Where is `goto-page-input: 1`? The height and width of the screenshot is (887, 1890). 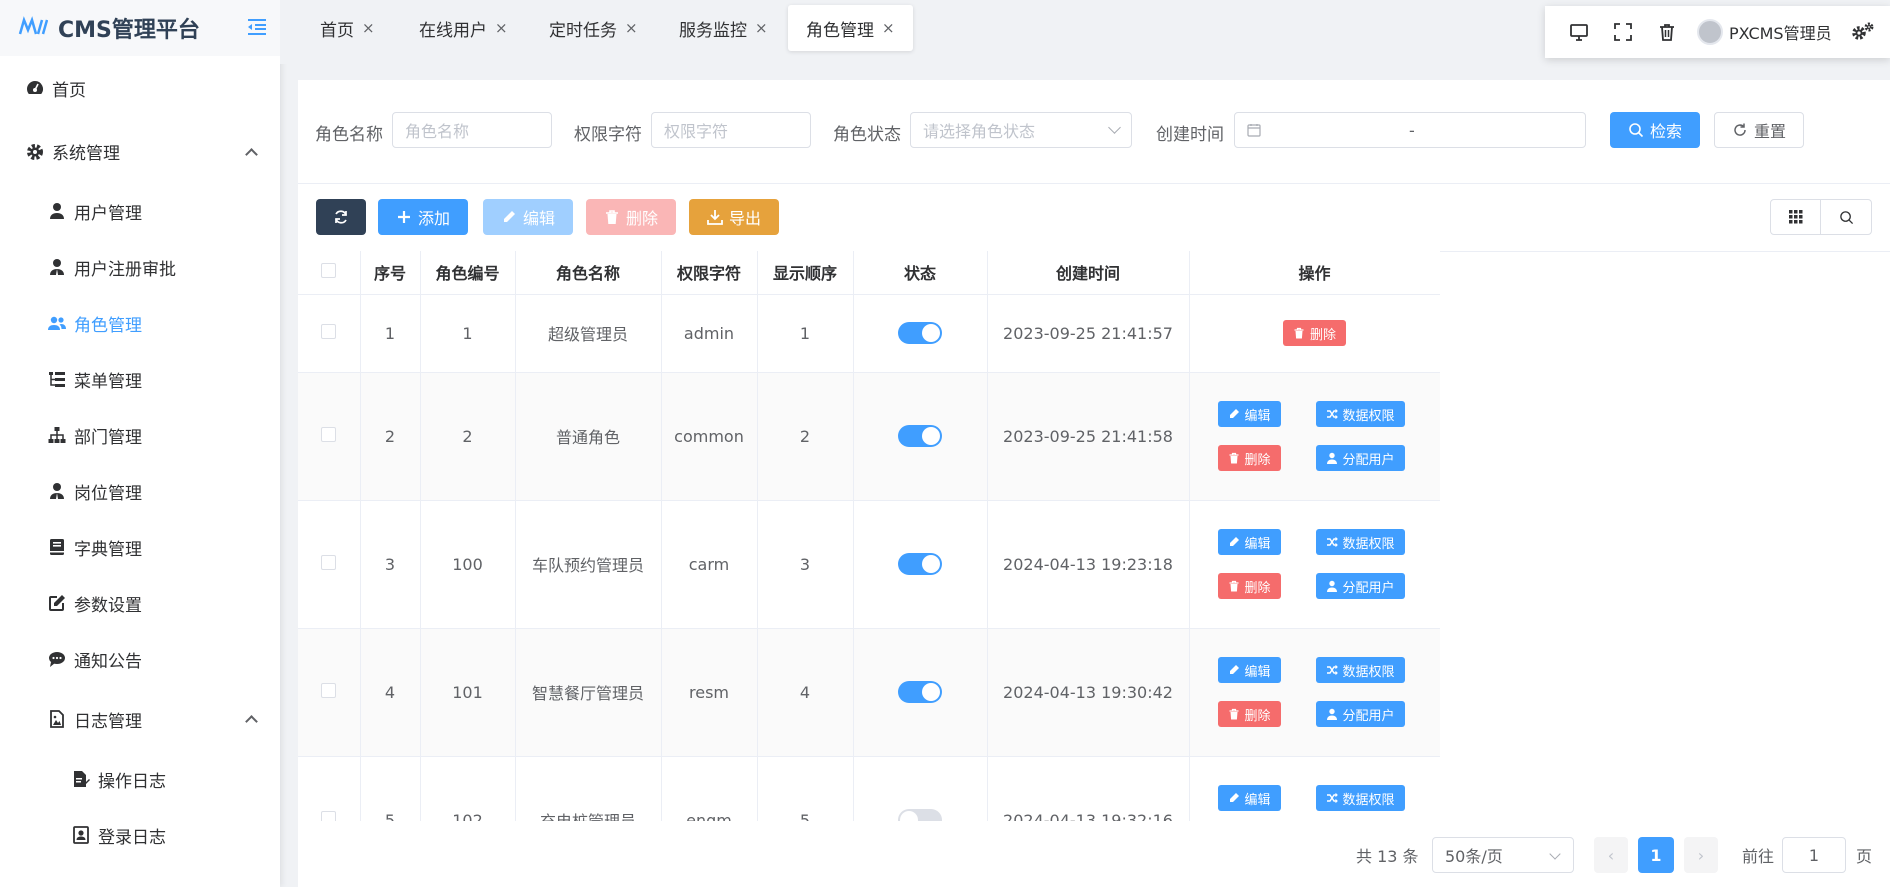 goto-page-input: 1 is located at coordinates (1814, 855).